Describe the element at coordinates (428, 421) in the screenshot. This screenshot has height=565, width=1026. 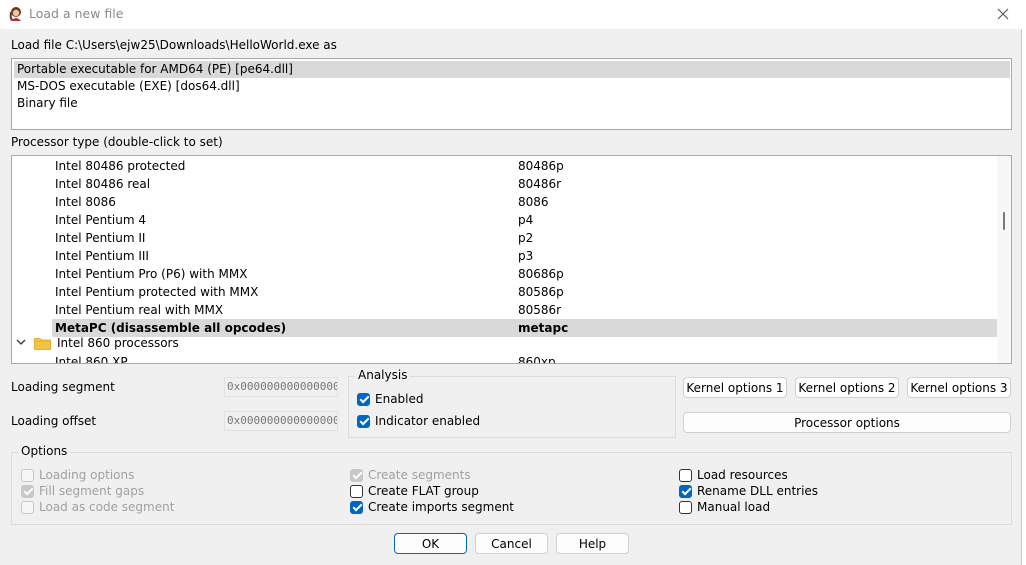
I see `checkbox-label: Indicator enabled` at that location.